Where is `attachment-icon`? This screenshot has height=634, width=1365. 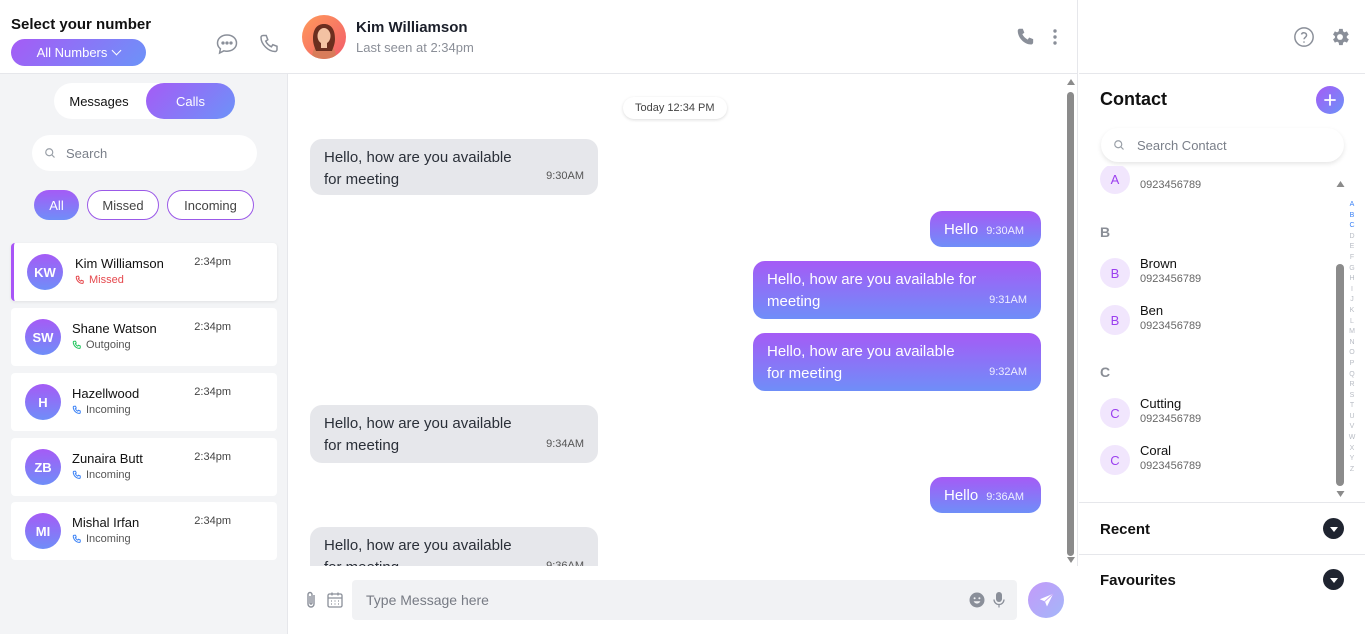 attachment-icon is located at coordinates (311, 600).